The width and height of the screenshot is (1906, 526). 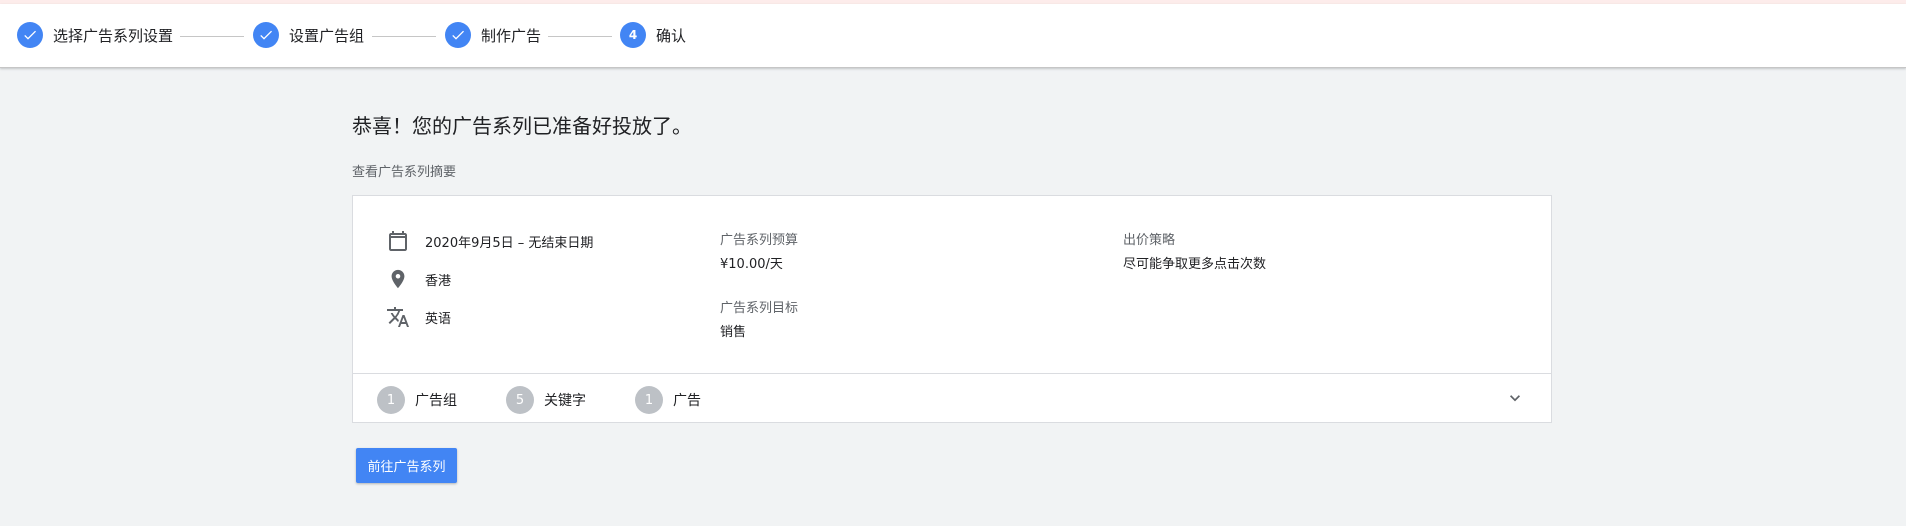 I want to click on page-subtitle: 查看广告系列摘要, so click(x=404, y=172).